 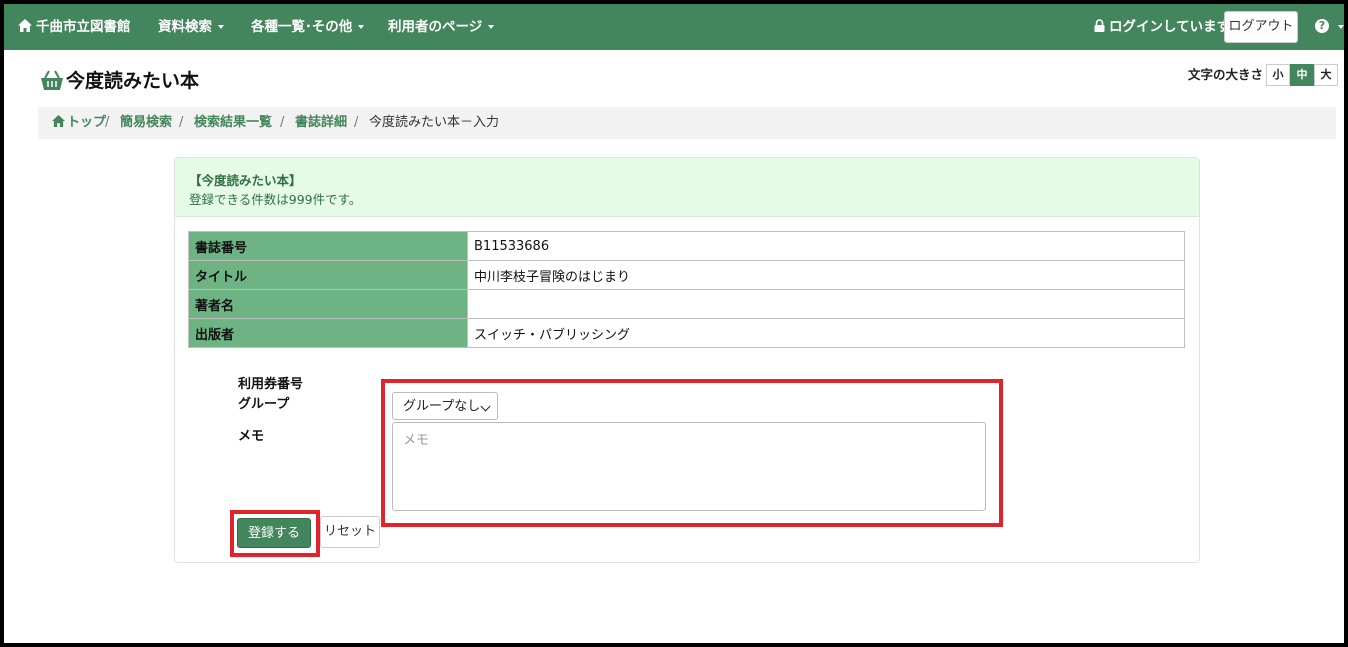 I want to click on page-title: 今度読みたい本, so click(x=119, y=81).